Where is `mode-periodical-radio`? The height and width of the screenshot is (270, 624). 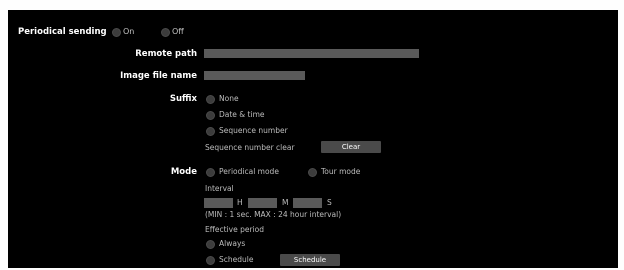 mode-periodical-radio is located at coordinates (210, 172).